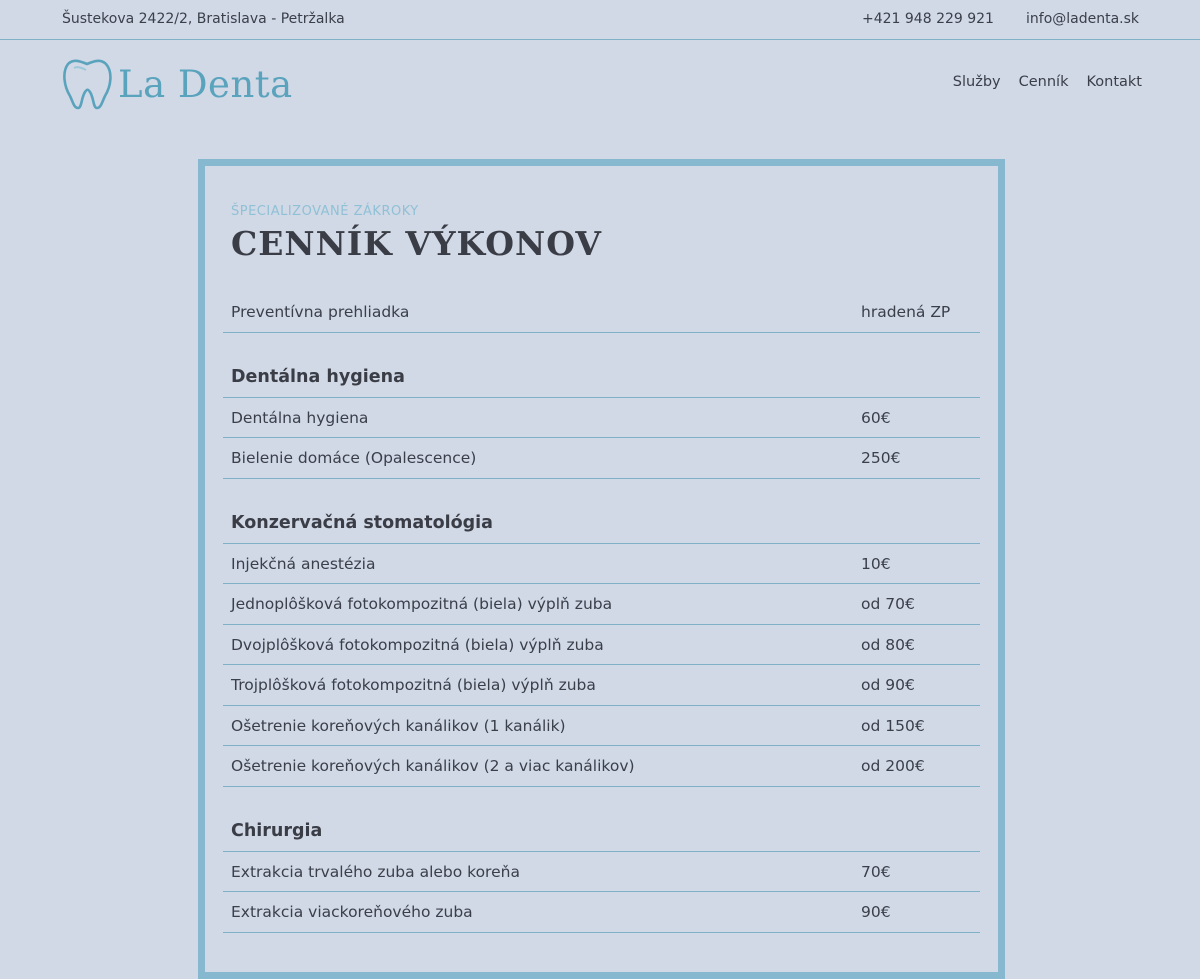 The width and height of the screenshot is (1200, 979). I want to click on service-price: od 90€, so click(888, 685).